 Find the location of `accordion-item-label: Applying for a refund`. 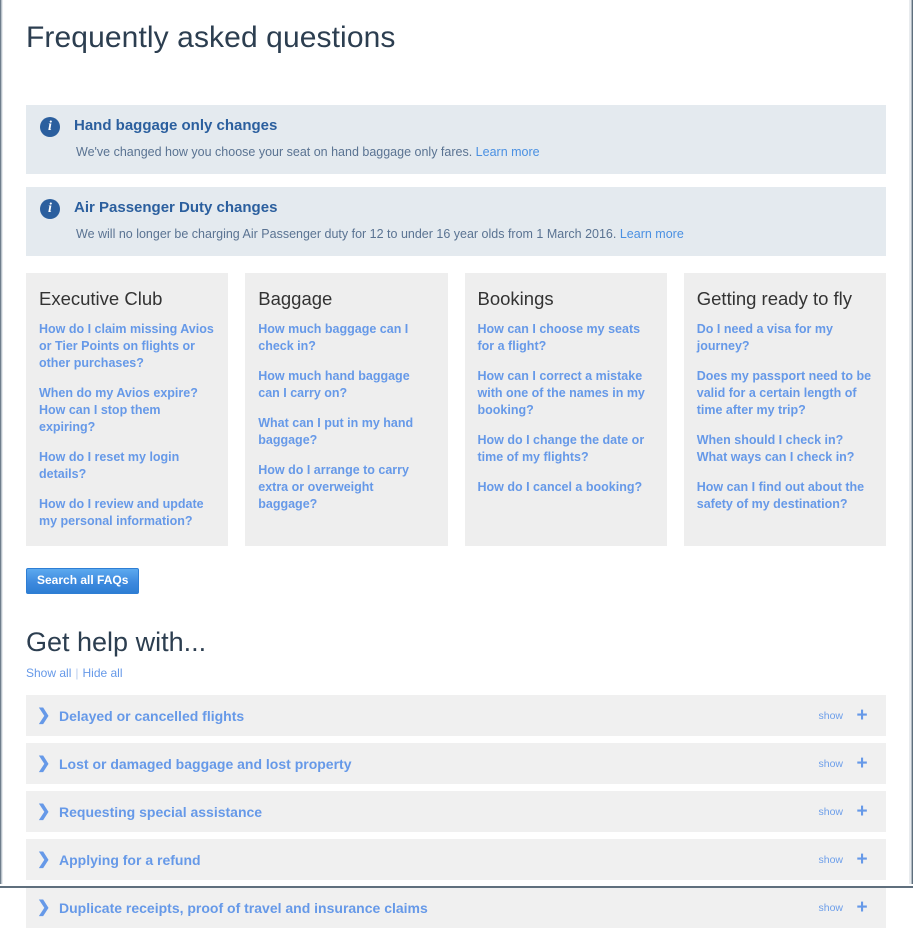

accordion-item-label: Applying for a refund is located at coordinates (130, 859).